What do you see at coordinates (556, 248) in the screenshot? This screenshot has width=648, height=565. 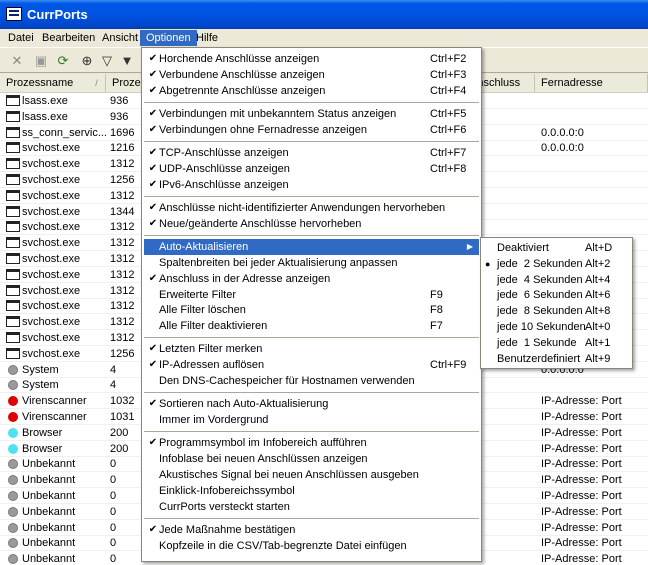 I see `auto-refresh-option: Deaktiviert Alt+D` at bounding box center [556, 248].